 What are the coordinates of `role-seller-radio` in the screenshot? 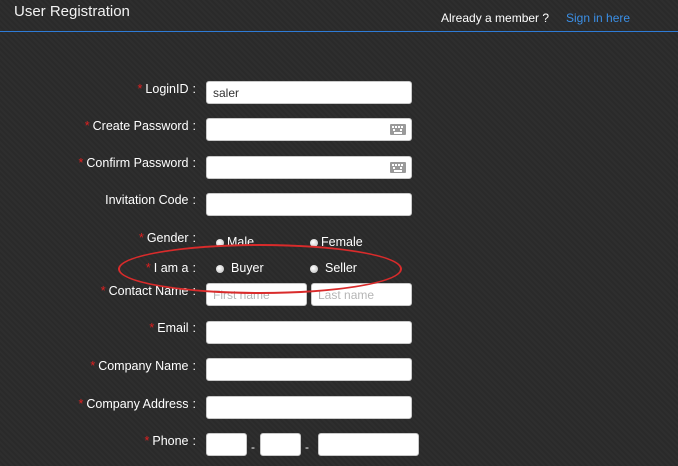 It's located at (314, 269).